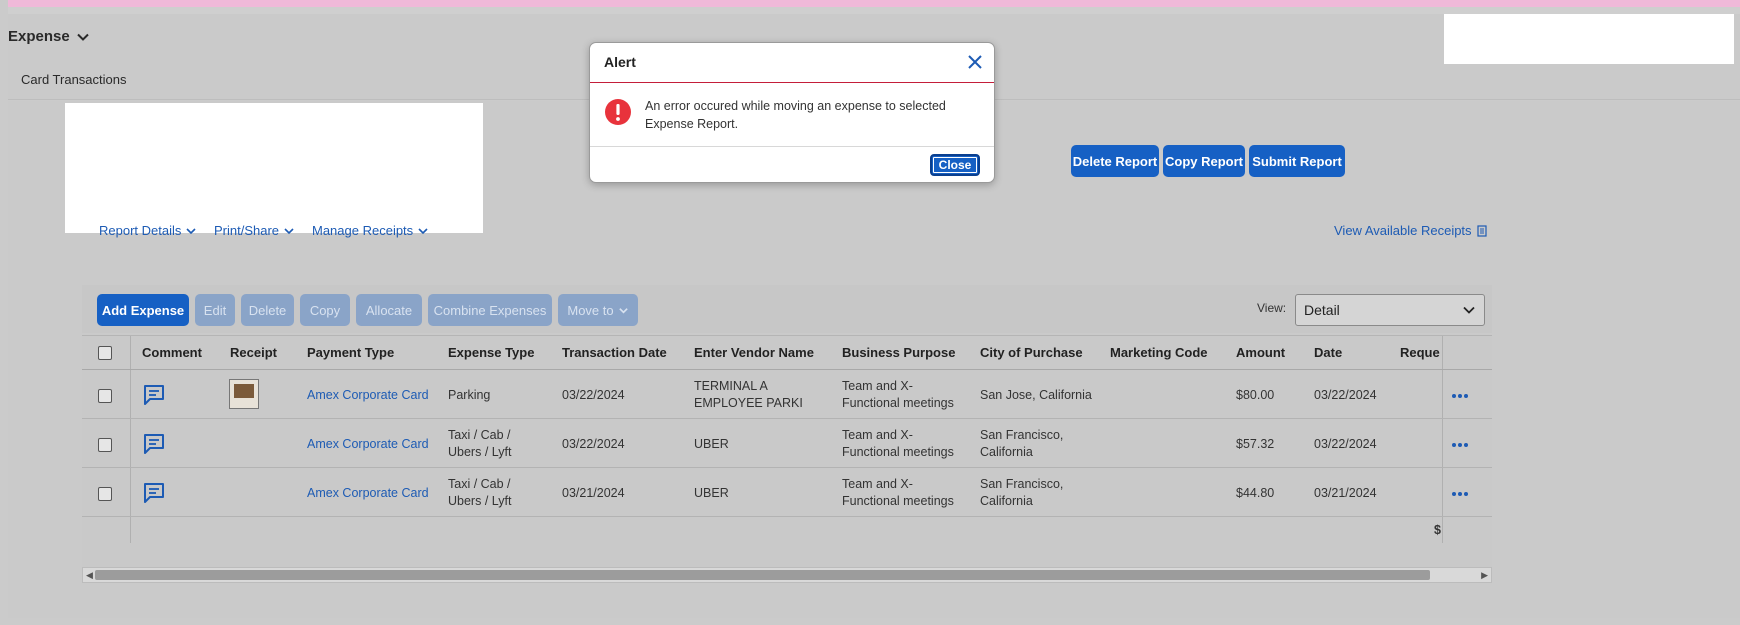  Describe the element at coordinates (955, 165) in the screenshot. I see `close-button: Close` at that location.